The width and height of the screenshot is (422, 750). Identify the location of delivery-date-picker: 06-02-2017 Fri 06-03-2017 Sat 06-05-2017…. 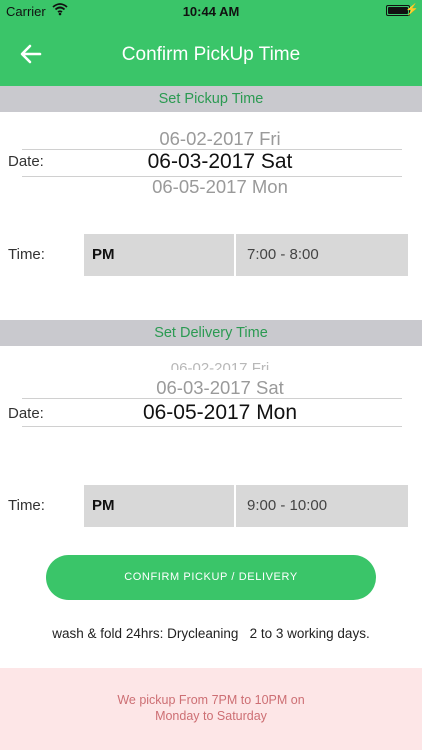
(211, 391).